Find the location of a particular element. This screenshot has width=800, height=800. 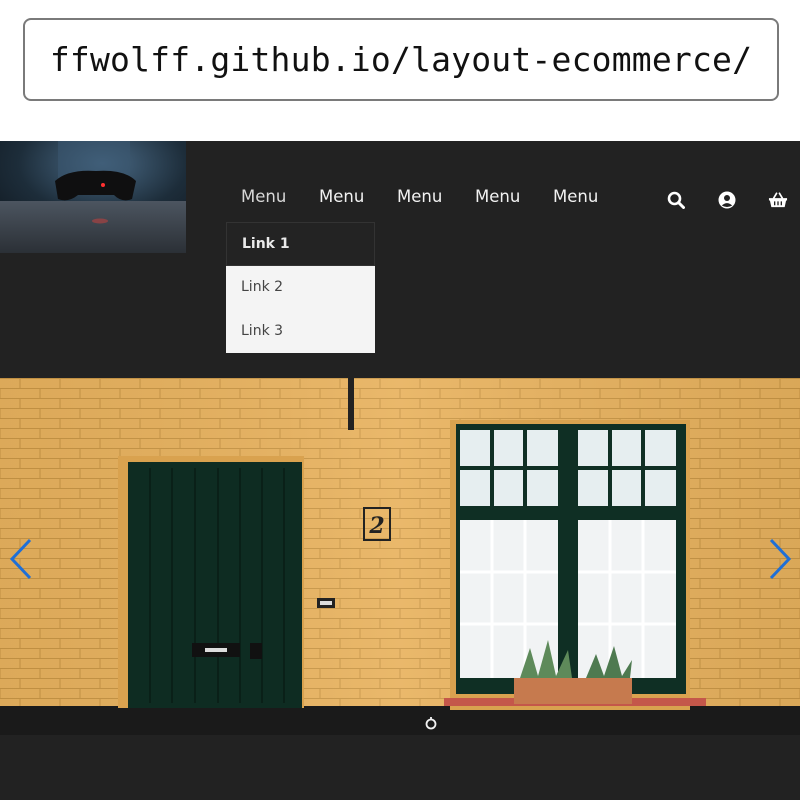

chevron-right-icon is located at coordinates (780, 559).